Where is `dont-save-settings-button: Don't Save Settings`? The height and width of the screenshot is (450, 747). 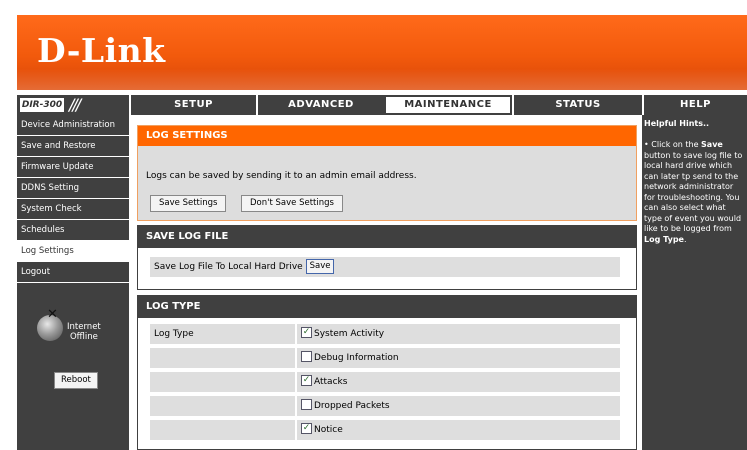 dont-save-settings-button: Don't Save Settings is located at coordinates (292, 203).